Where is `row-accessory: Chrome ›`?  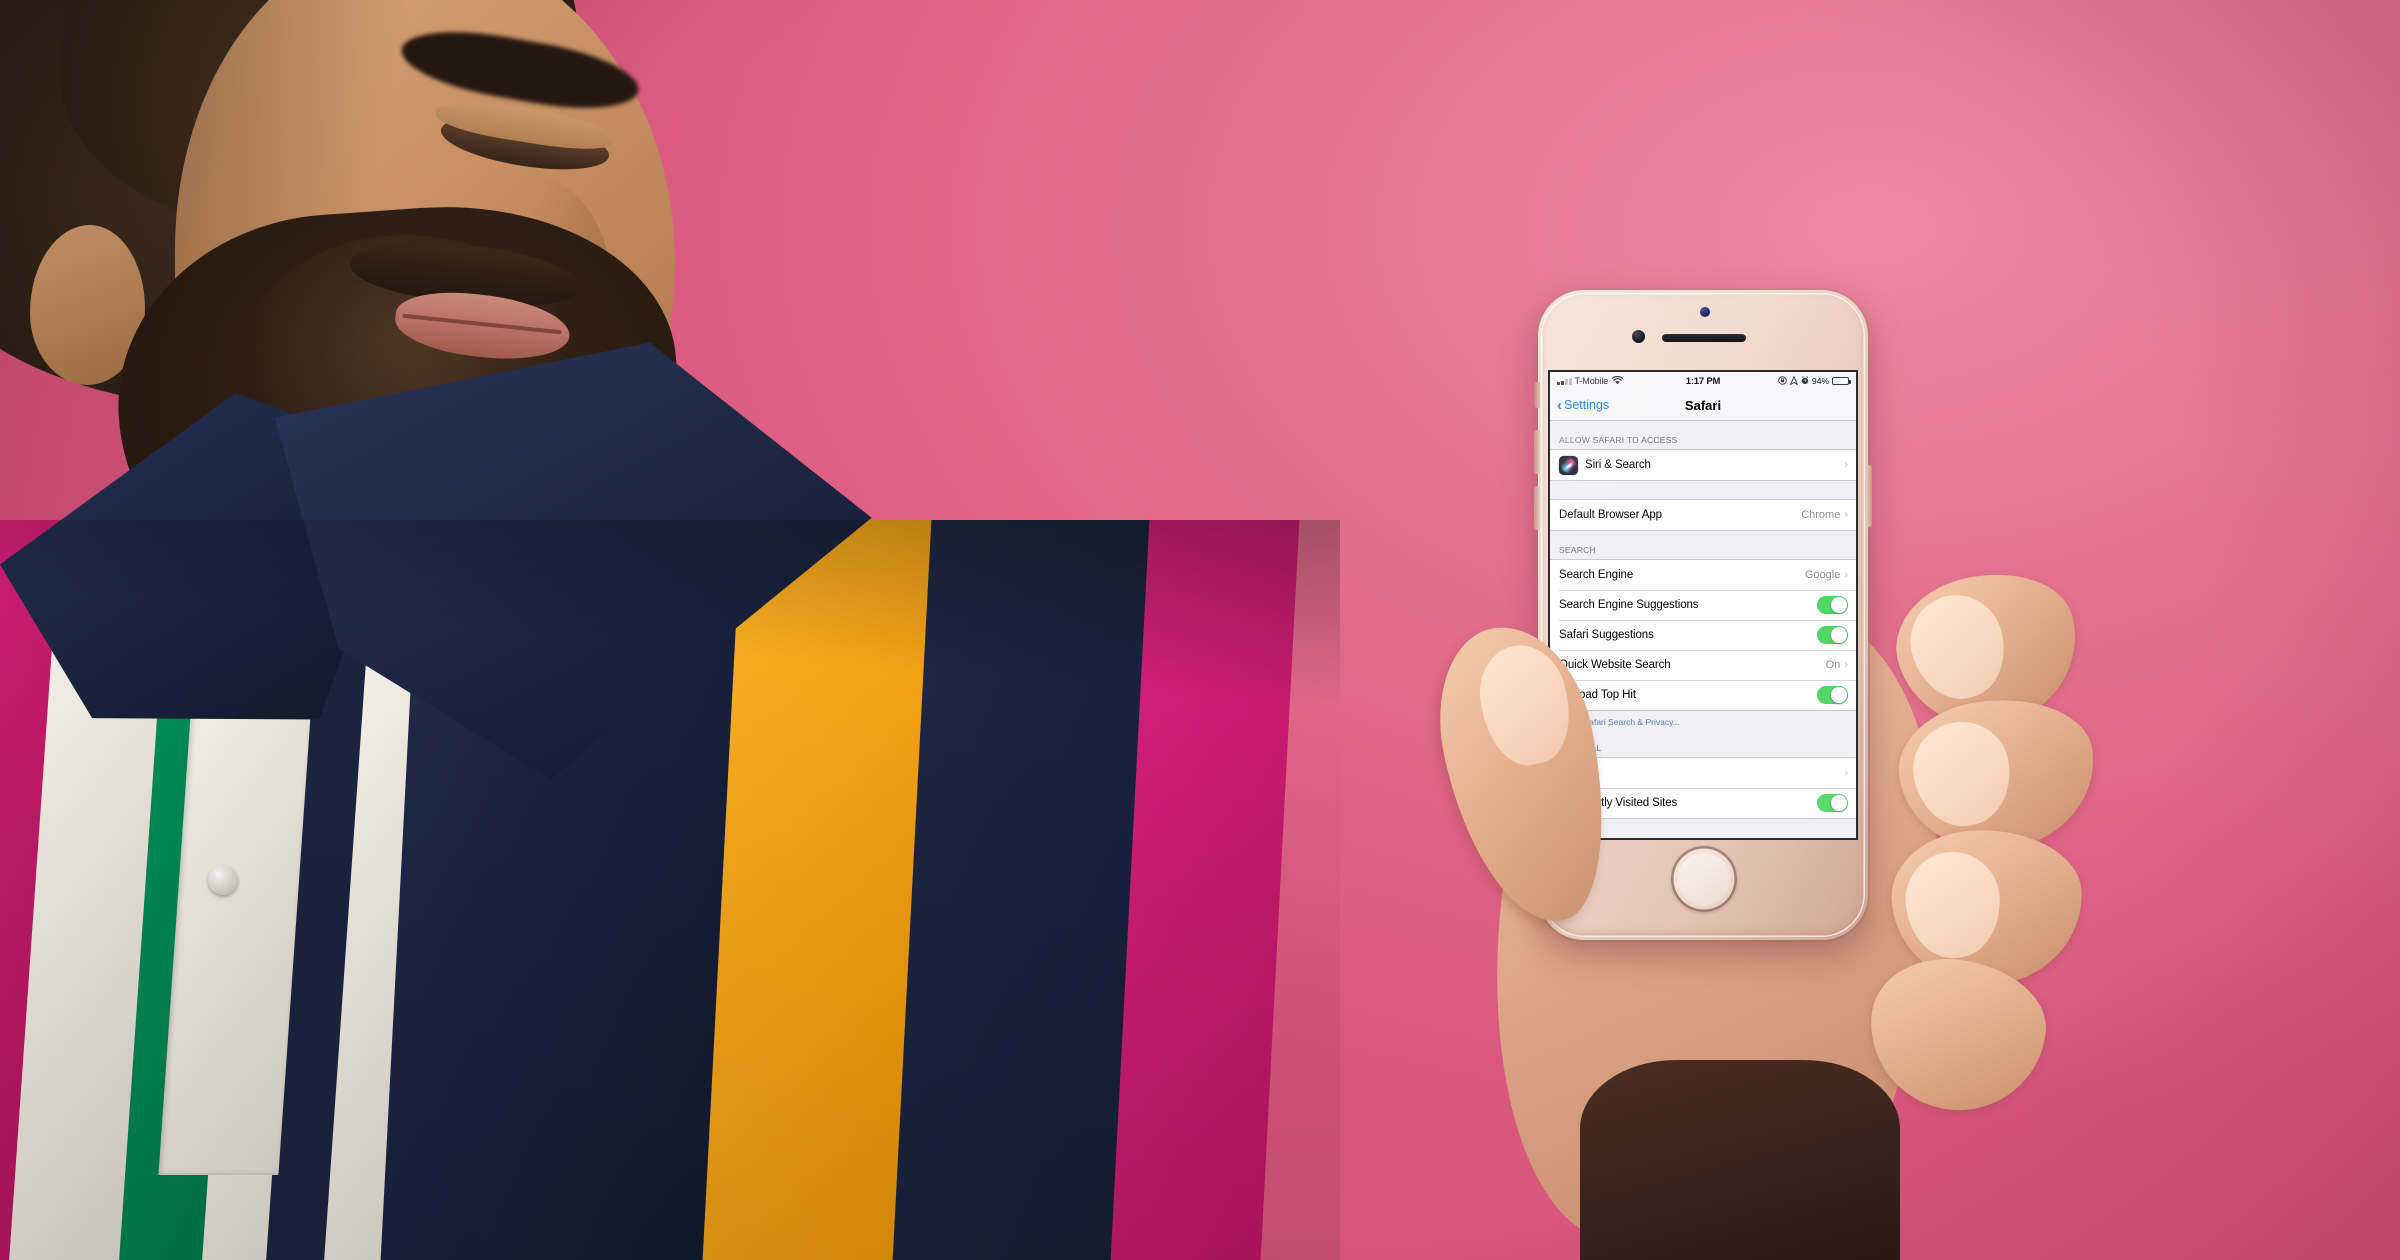
row-accessory: Chrome › is located at coordinates (1824, 515).